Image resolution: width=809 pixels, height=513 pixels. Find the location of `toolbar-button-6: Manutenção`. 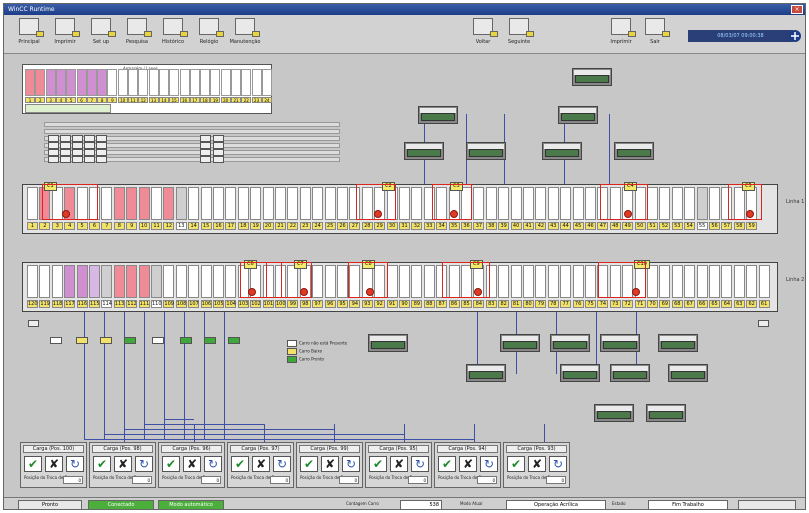

toolbar-button-6: Manutenção is located at coordinates (245, 34).